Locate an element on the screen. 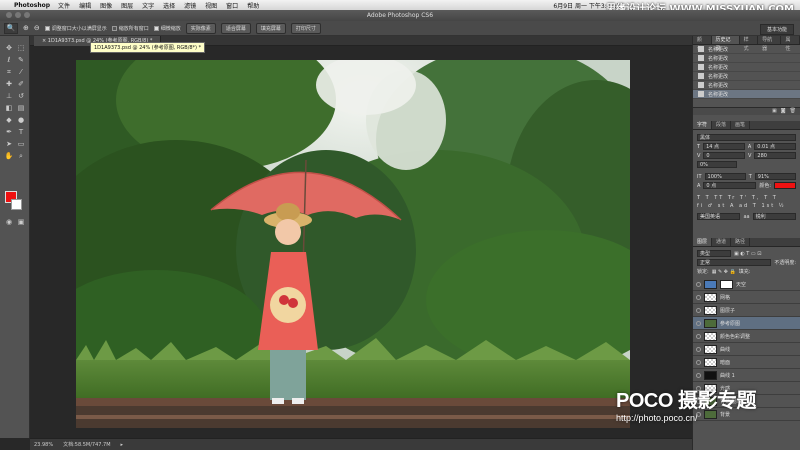 The image size is (800, 450). close-window-button is located at coordinates (9, 15).